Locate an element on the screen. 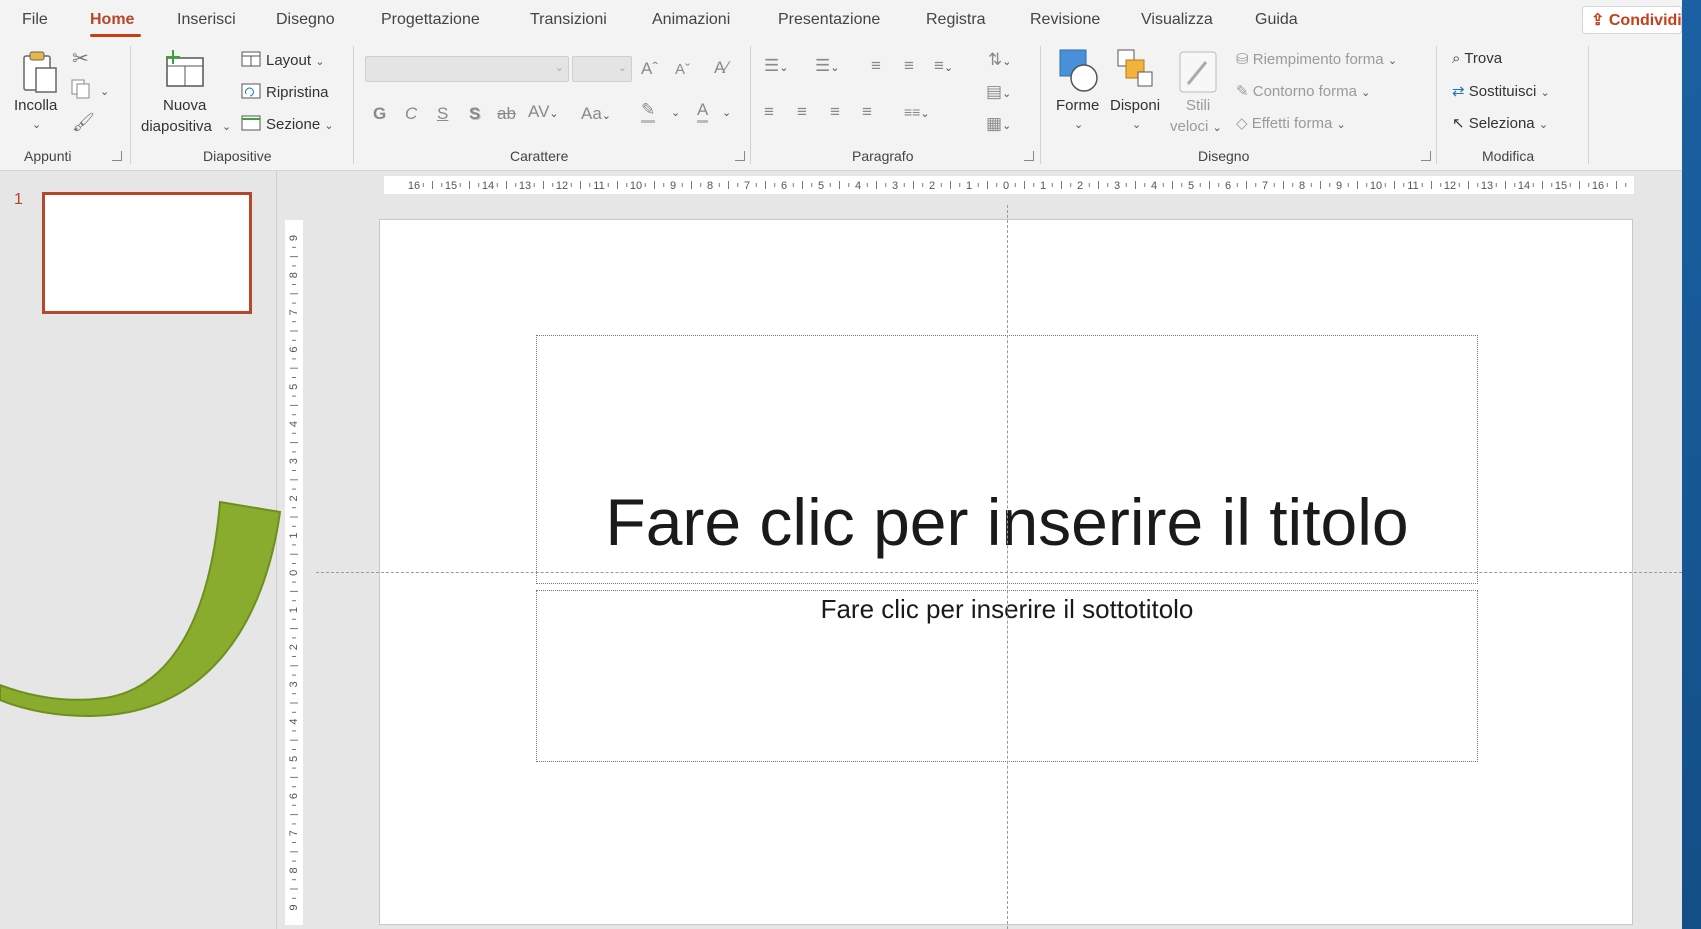  quick-styles-icon is located at coordinates (1198, 72).